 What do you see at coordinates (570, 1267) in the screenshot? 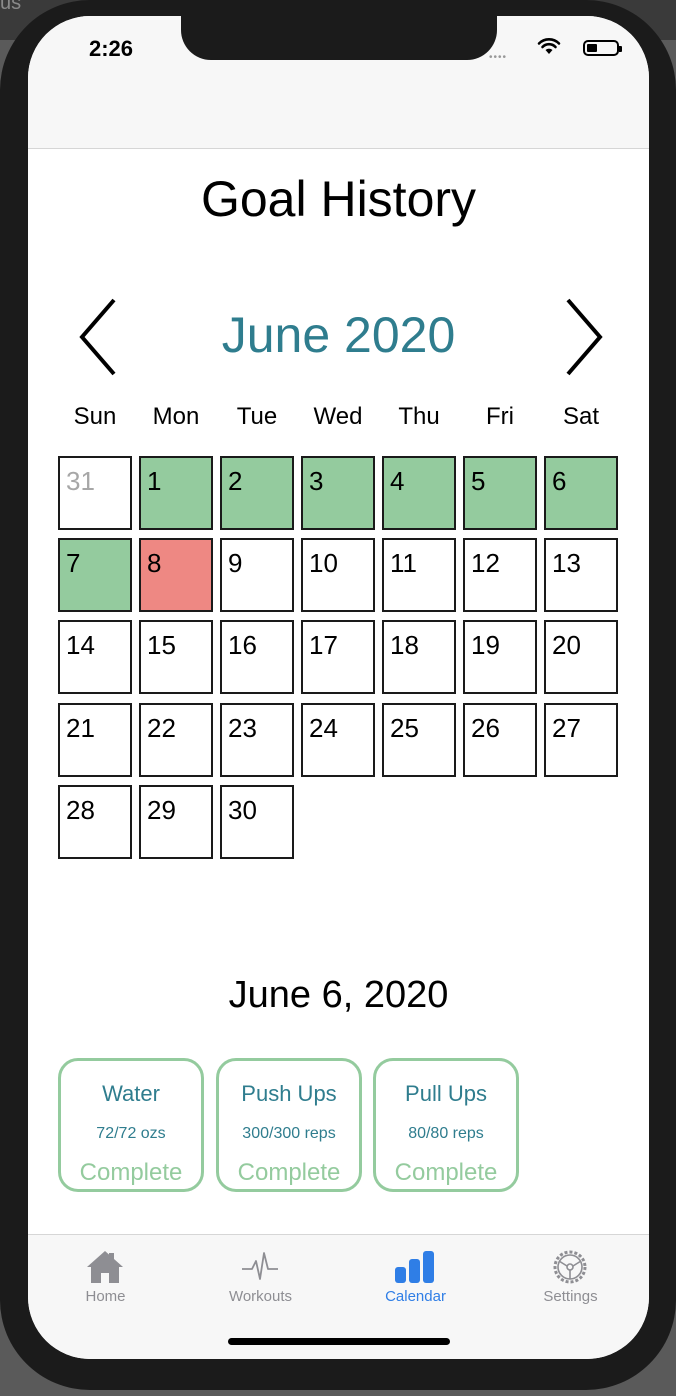
I see `gear-icon` at bounding box center [570, 1267].